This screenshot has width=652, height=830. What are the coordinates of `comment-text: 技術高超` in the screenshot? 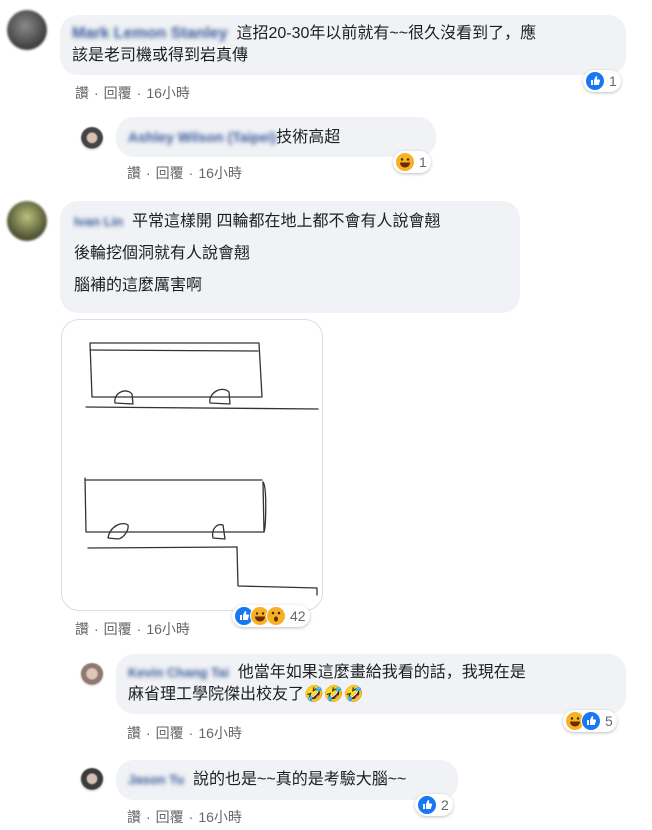 It's located at (308, 137).